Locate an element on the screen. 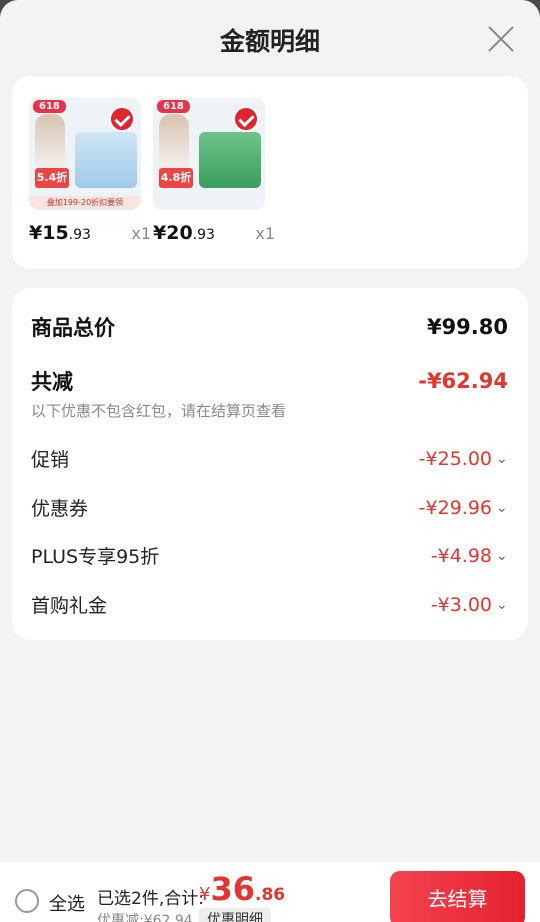  discount-label: 促销 is located at coordinates (50, 460).